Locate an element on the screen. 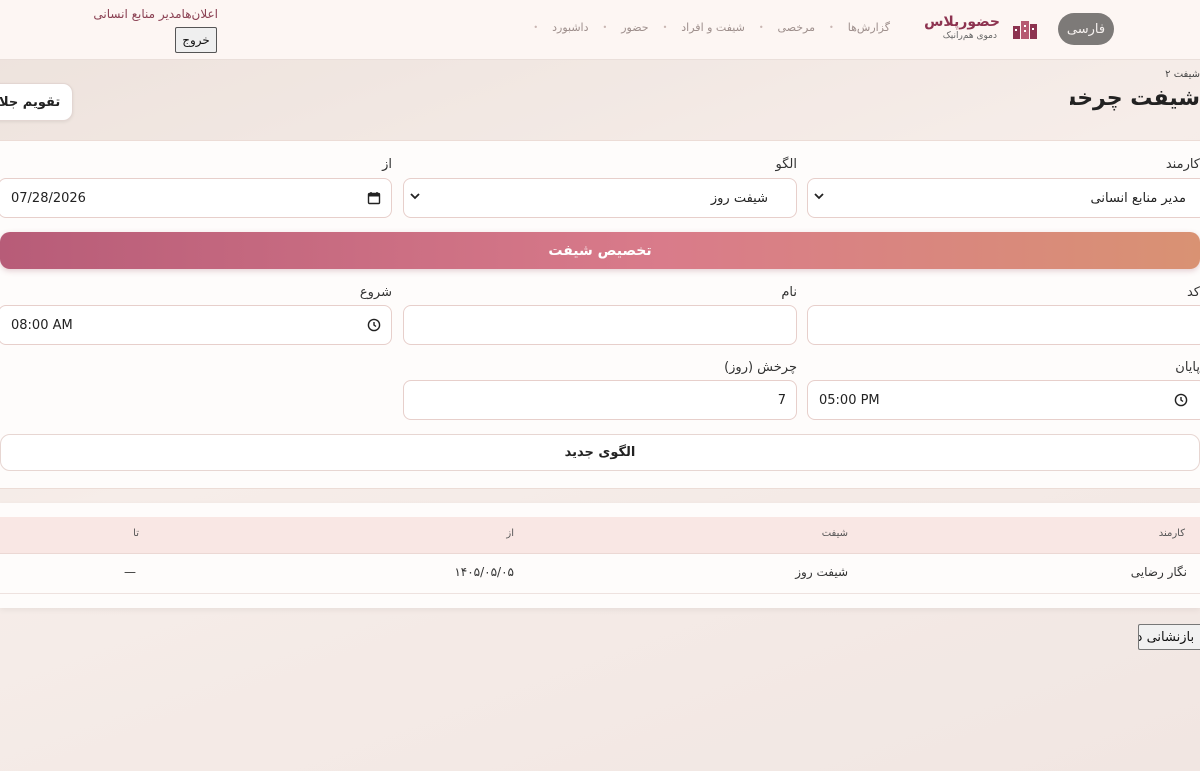  column-header-from: از is located at coordinates (510, 533).